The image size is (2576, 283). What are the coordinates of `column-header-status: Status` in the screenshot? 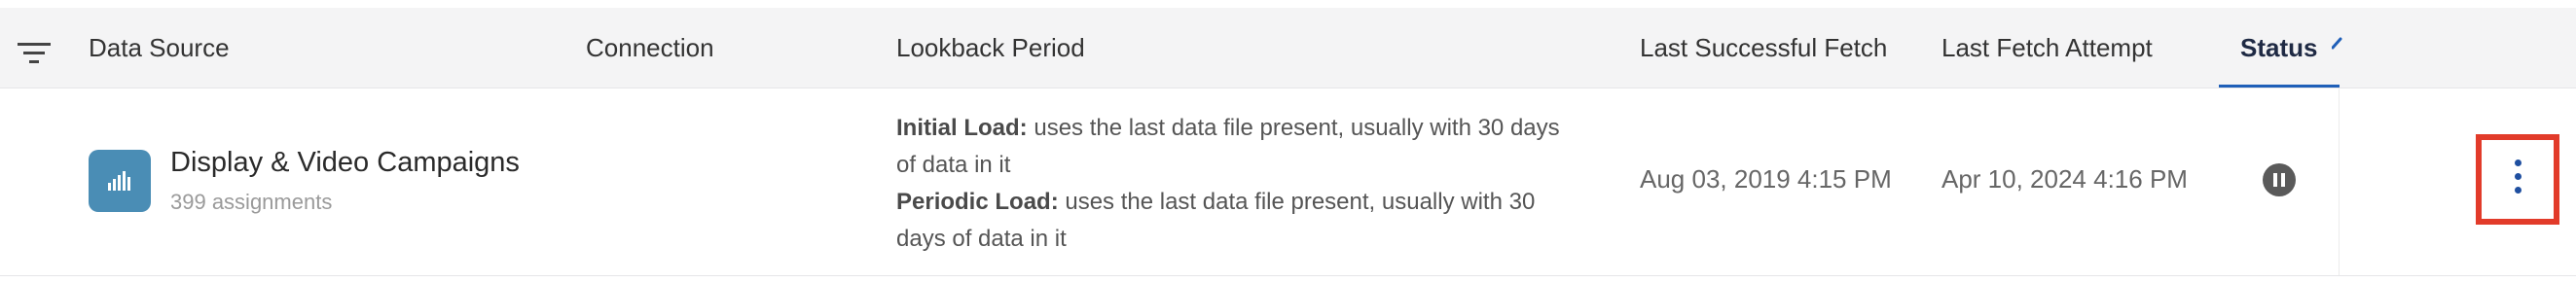 It's located at (2281, 48).